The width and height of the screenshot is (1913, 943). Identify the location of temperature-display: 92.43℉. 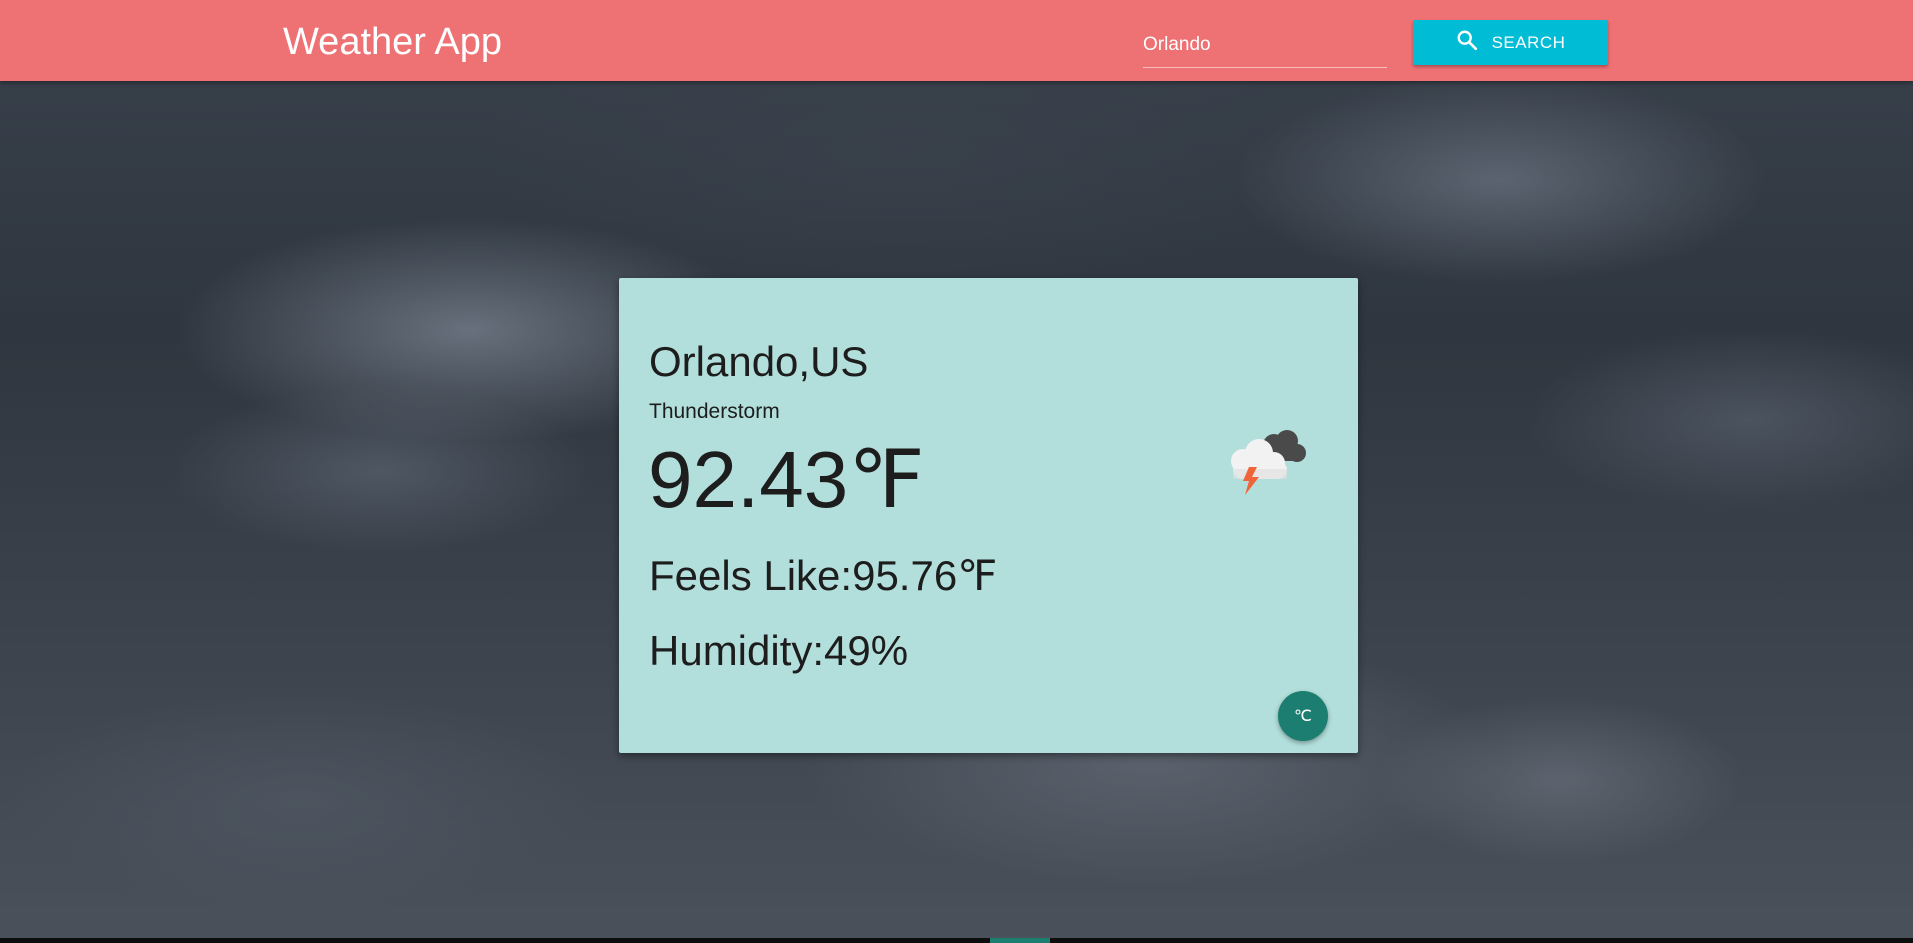
(786, 480).